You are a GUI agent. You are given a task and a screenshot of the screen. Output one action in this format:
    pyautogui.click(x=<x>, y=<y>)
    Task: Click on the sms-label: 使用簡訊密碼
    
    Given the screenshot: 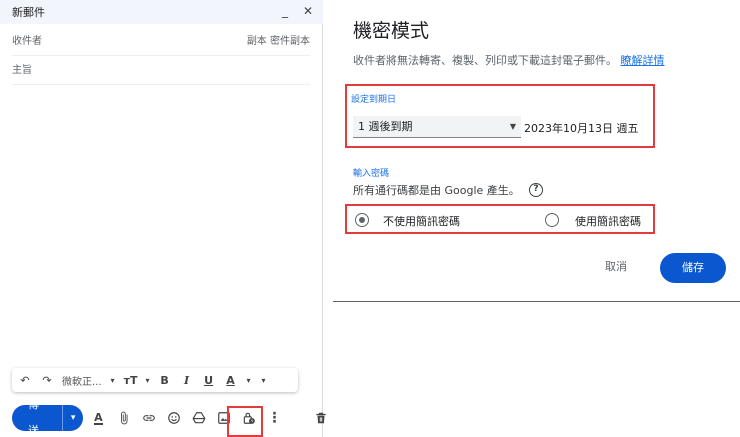 What is the action you would take?
    pyautogui.click(x=608, y=221)
    